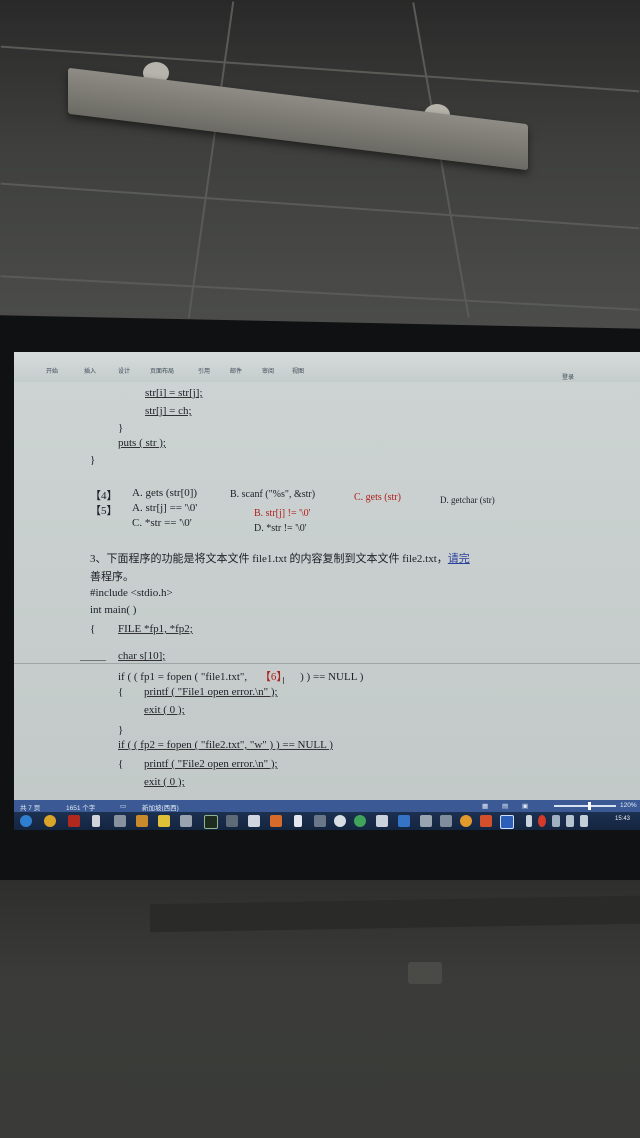  I want to click on tab-insert: 插入, so click(90, 370).